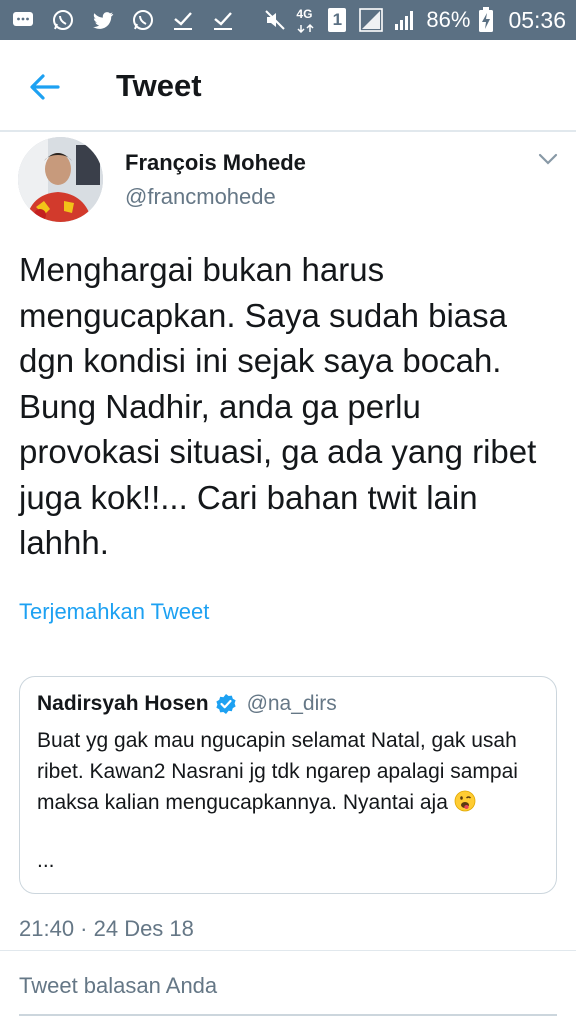  Describe the element at coordinates (123, 703) in the screenshot. I see `quoted-author-name: Nadirsyah Hosen` at that location.